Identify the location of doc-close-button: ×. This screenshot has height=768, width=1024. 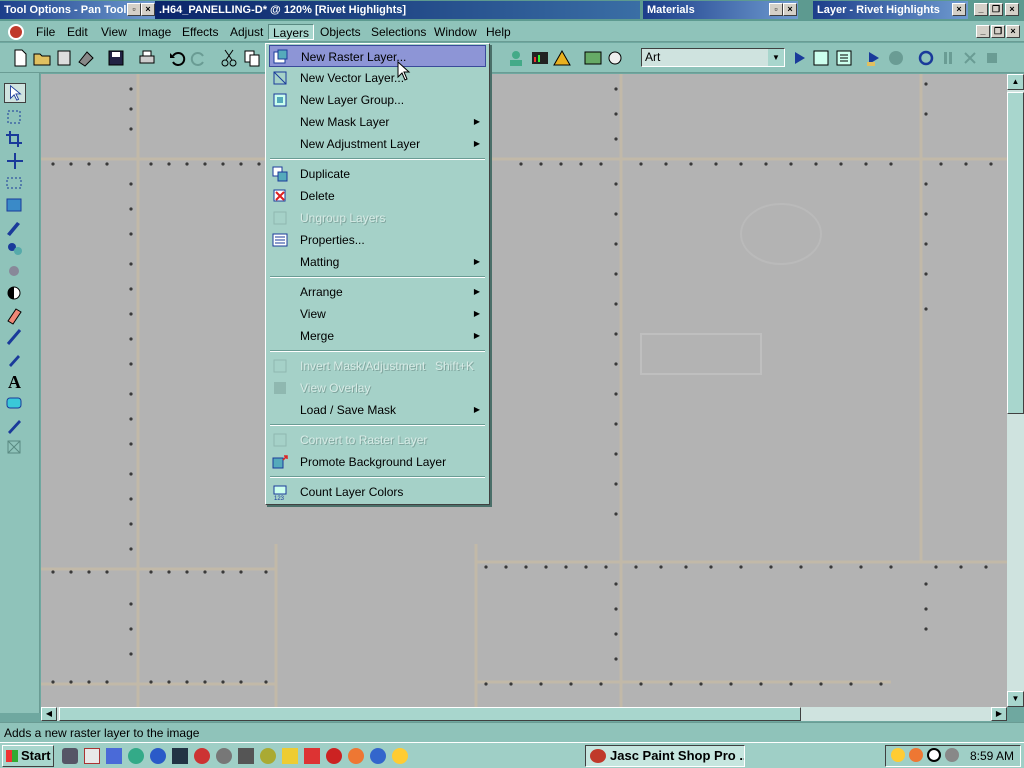
(1013, 31).